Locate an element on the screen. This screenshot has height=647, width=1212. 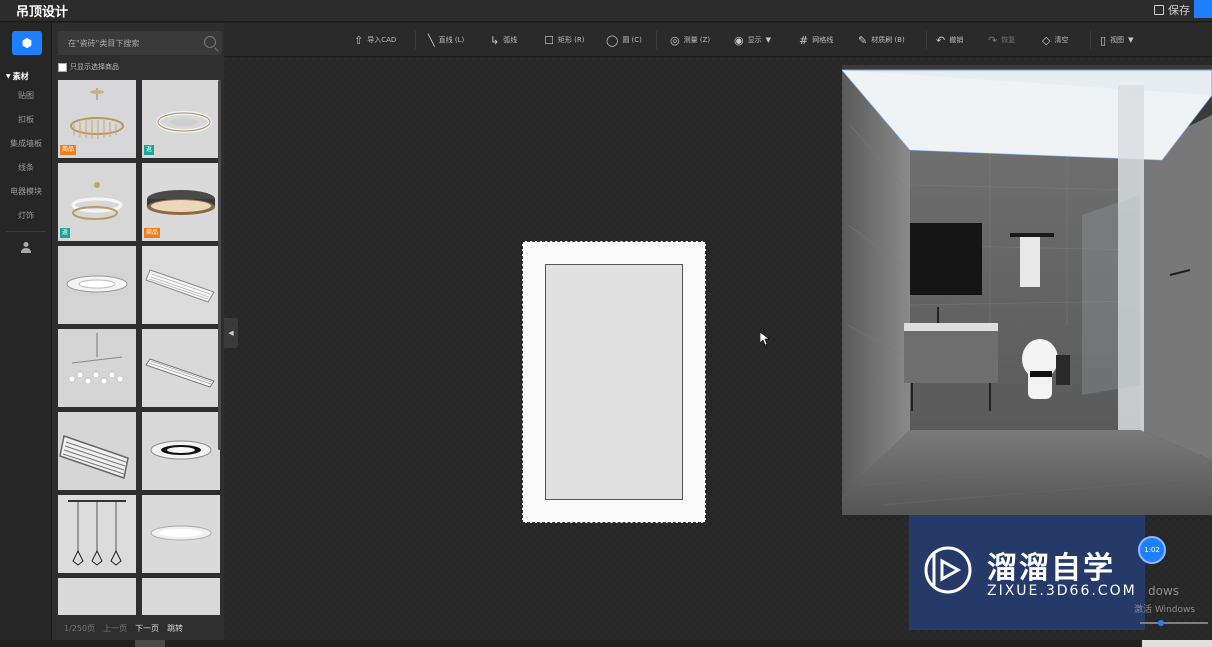
pendant-lamp-icon is located at coordinates (97, 534).